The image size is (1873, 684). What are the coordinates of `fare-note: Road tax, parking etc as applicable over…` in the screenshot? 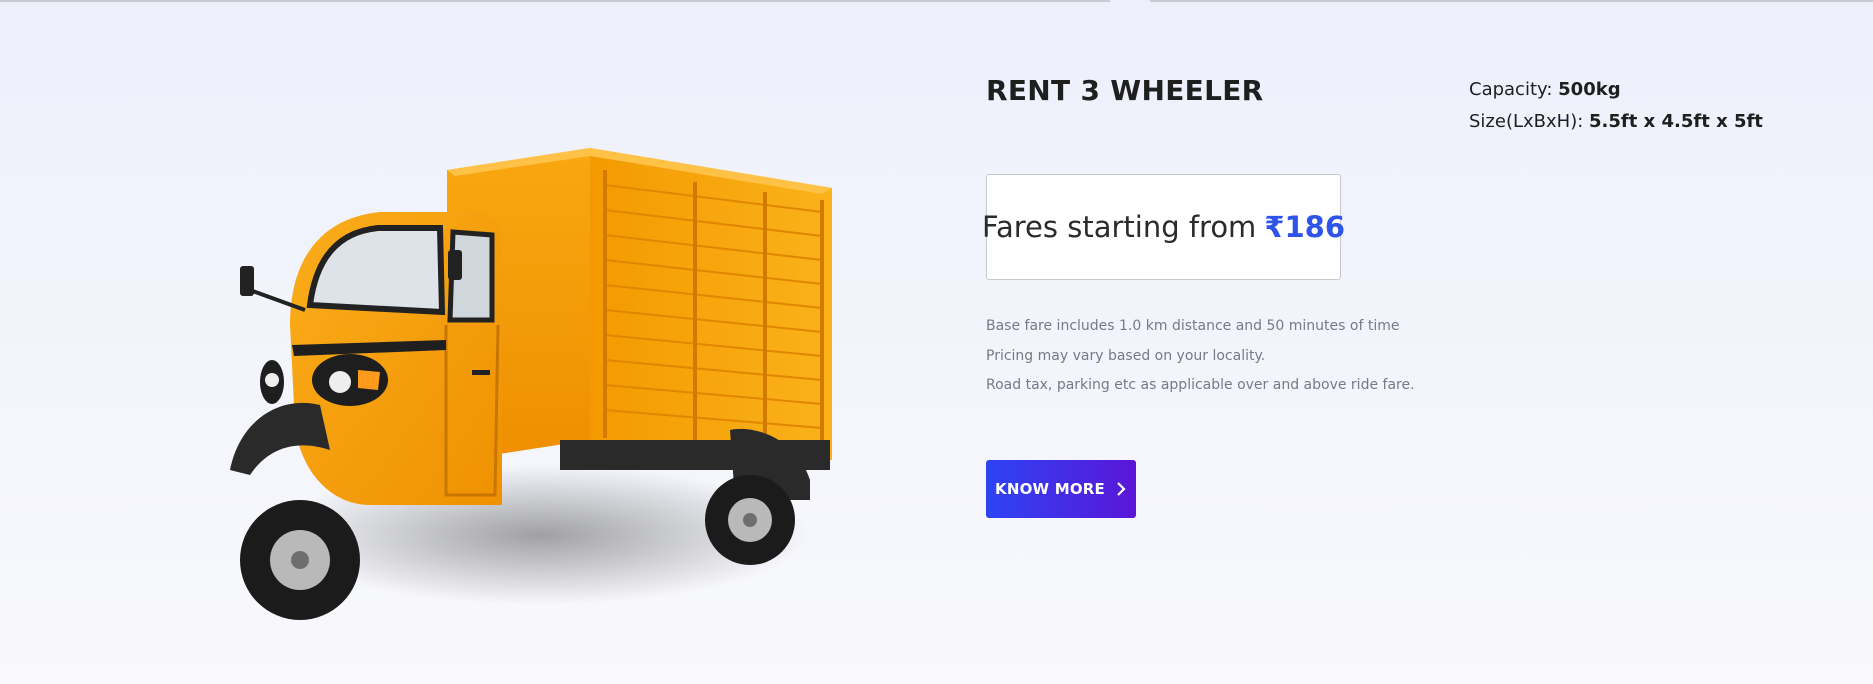 It's located at (1200, 385).